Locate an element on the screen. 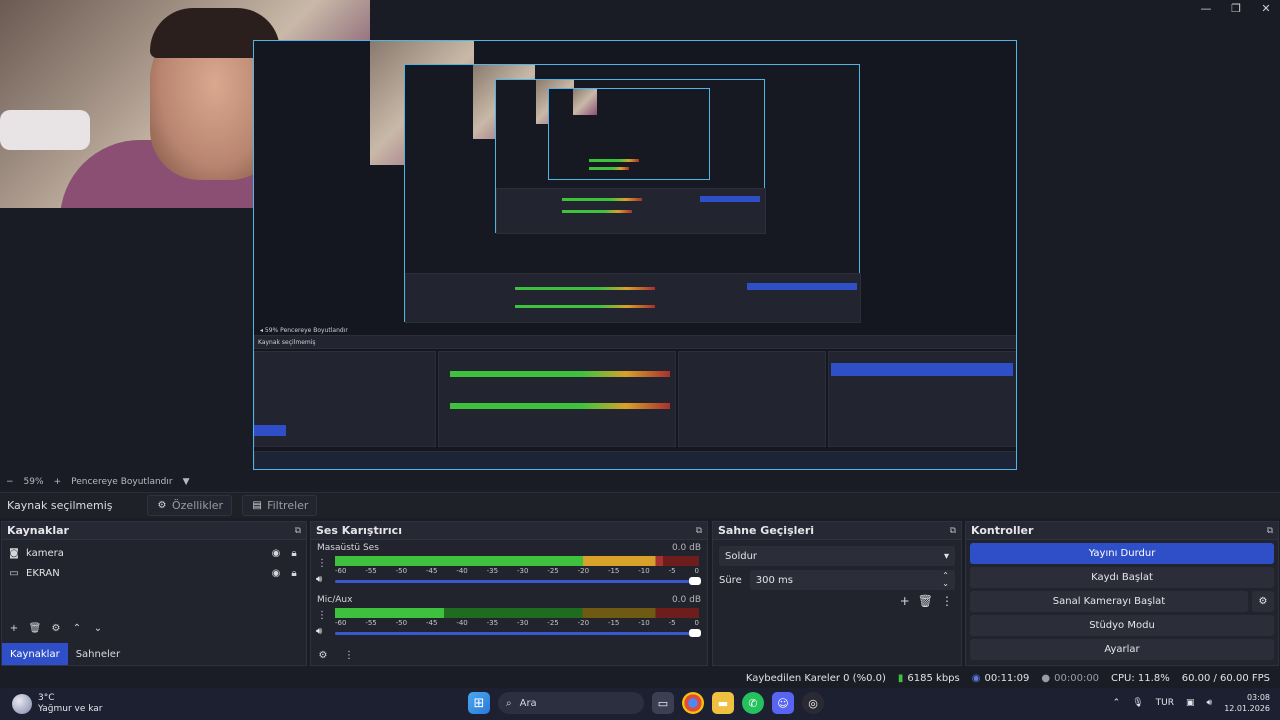 The width and height of the screenshot is (1280, 720). taskbar-search: ⌕ Ara is located at coordinates (571, 703).